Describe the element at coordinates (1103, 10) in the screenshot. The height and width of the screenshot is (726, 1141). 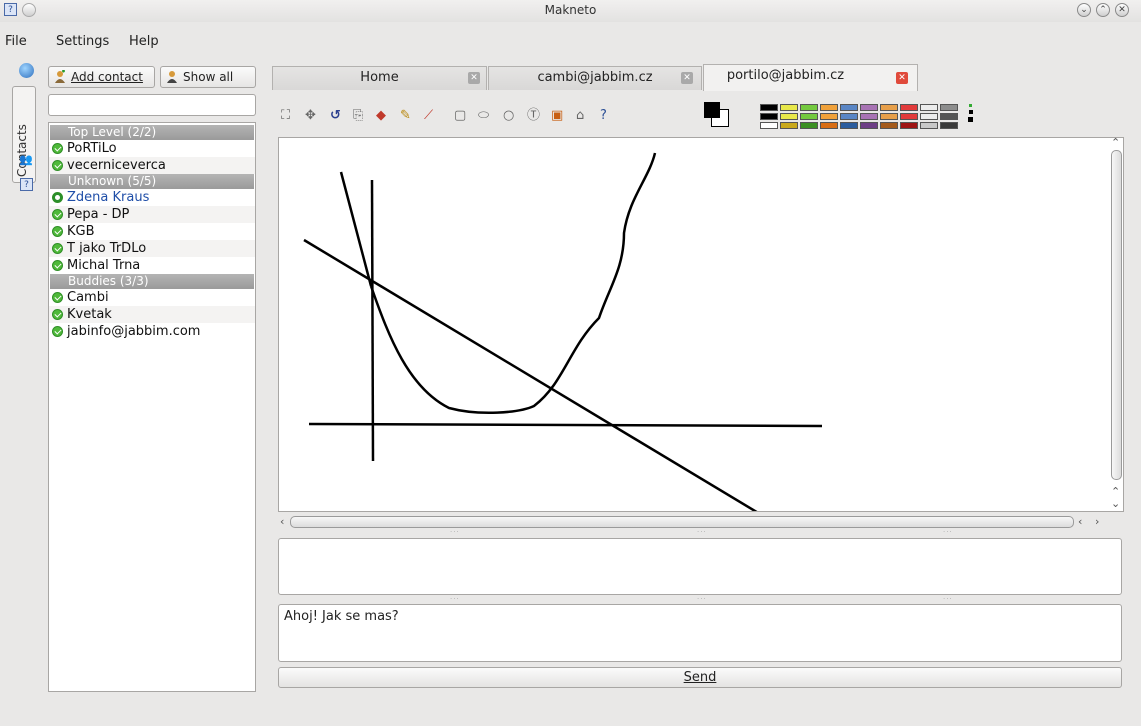
I see `maximize-button: ⌃` at that location.